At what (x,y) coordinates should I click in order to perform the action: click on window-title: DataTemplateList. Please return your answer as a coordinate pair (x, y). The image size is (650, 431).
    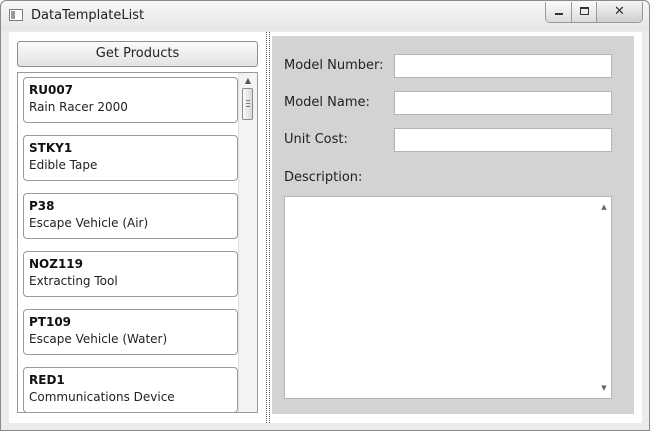
    Looking at the image, I should click on (88, 15).